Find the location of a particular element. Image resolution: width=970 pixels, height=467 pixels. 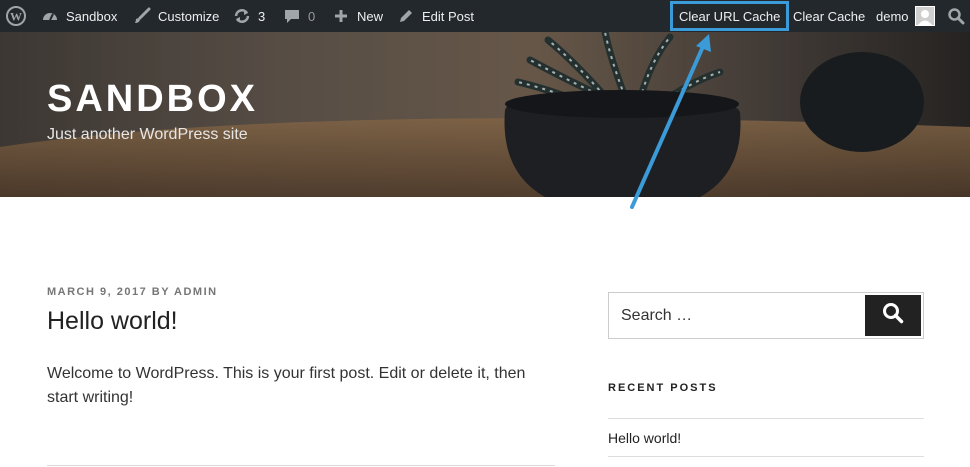

clear-cache-button: Clear Cache is located at coordinates (829, 16).